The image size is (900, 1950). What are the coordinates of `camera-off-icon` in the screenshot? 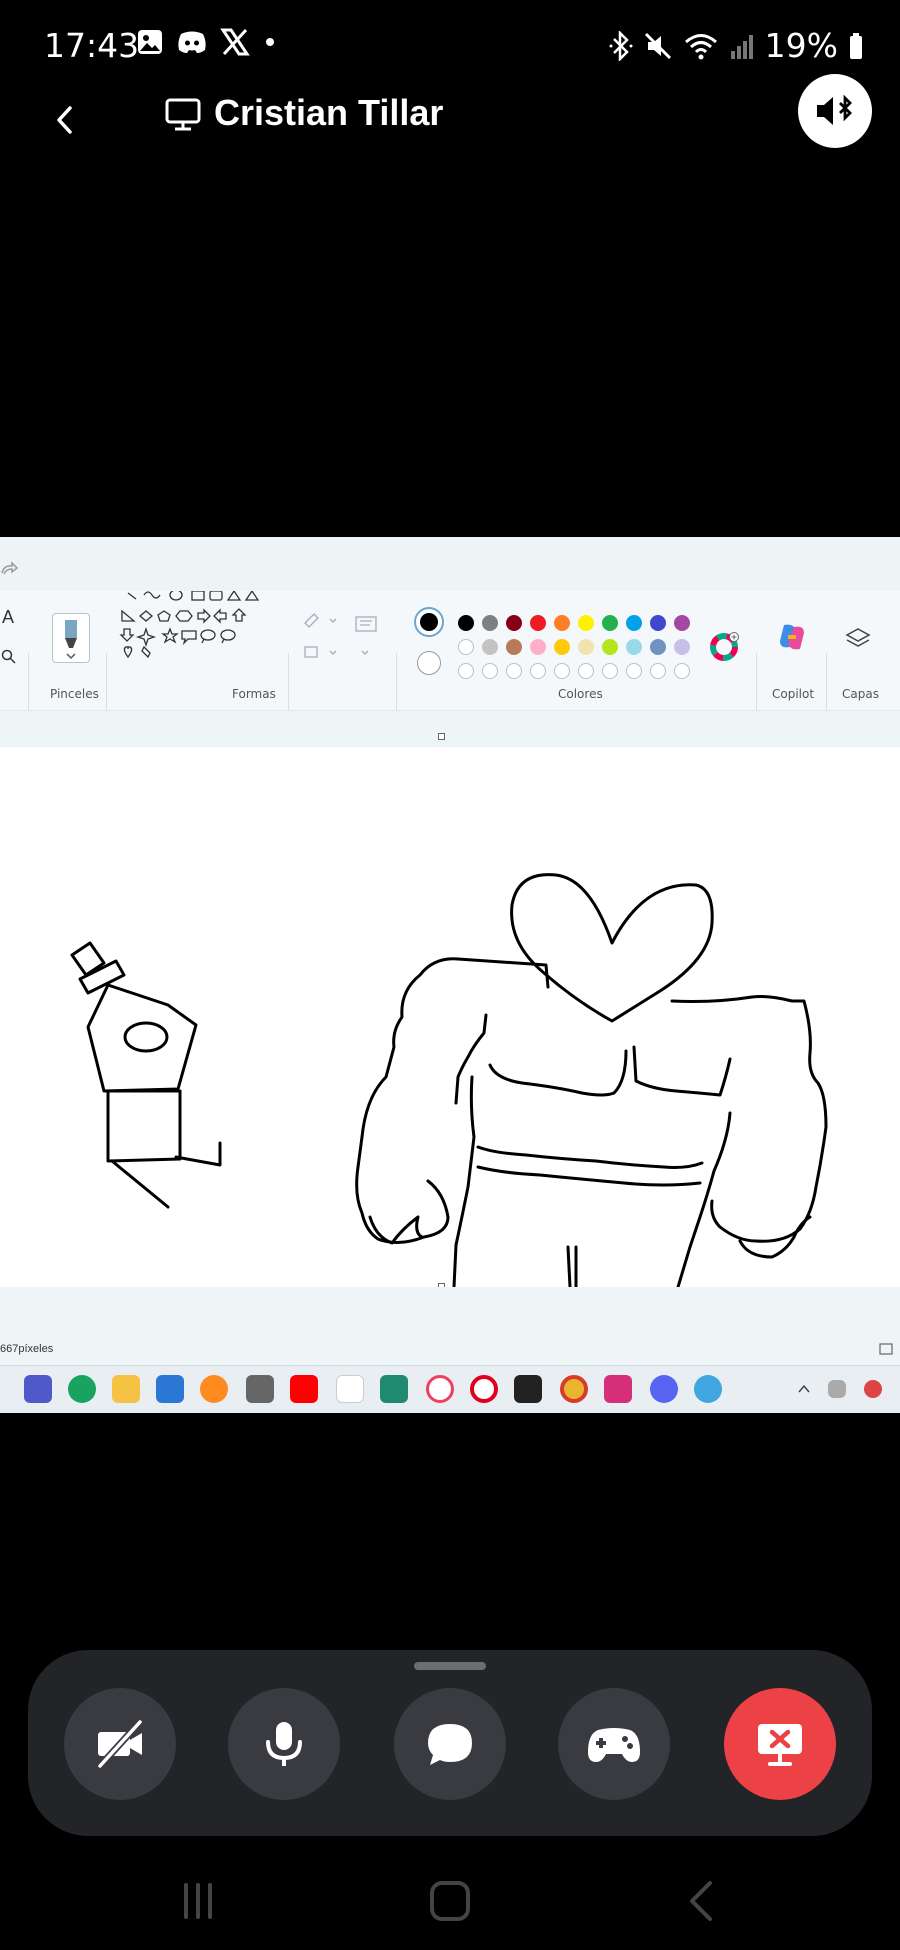 It's located at (120, 1744).